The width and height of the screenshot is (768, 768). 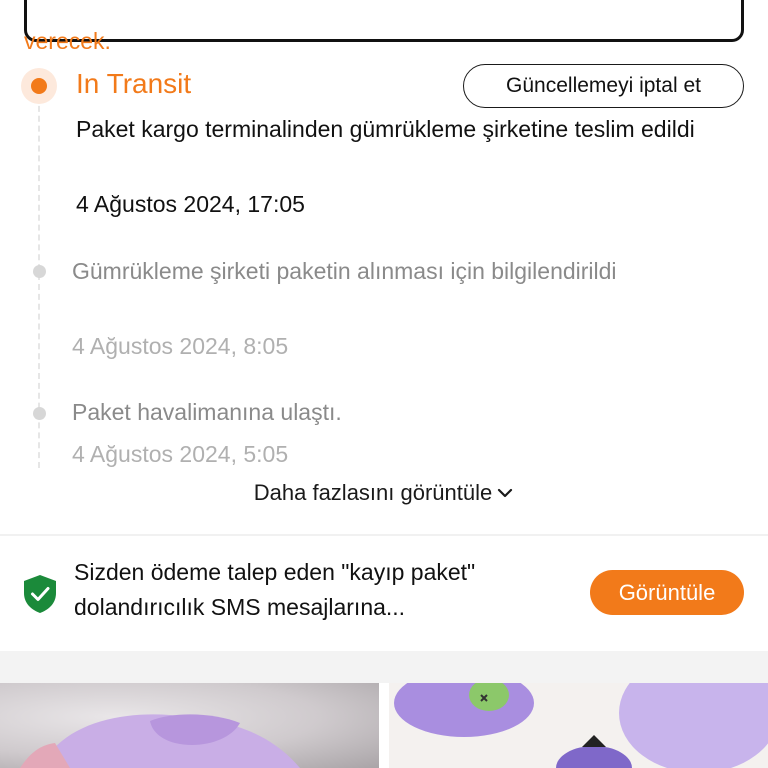 I want to click on active-status-dot, so click(x=39, y=86).